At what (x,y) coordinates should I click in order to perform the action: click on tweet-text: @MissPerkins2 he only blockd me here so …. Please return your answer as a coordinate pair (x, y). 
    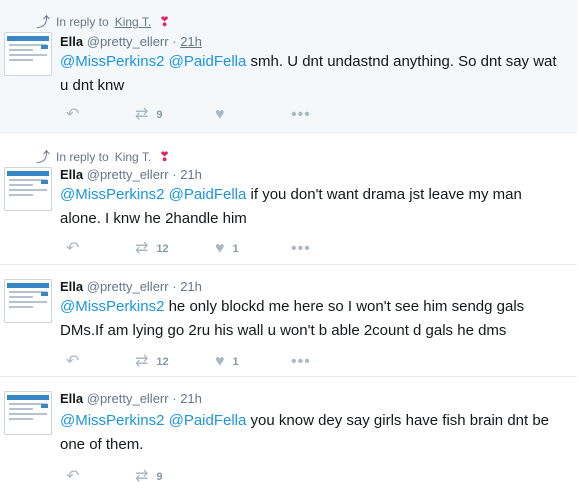
    Looking at the image, I should click on (310, 319).